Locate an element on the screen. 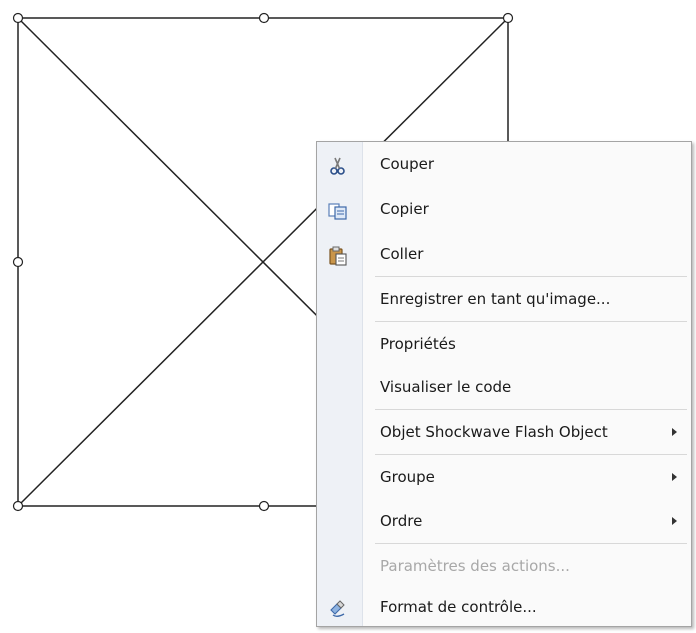 The width and height of the screenshot is (696, 633). format-control-icon is located at coordinates (338, 608).